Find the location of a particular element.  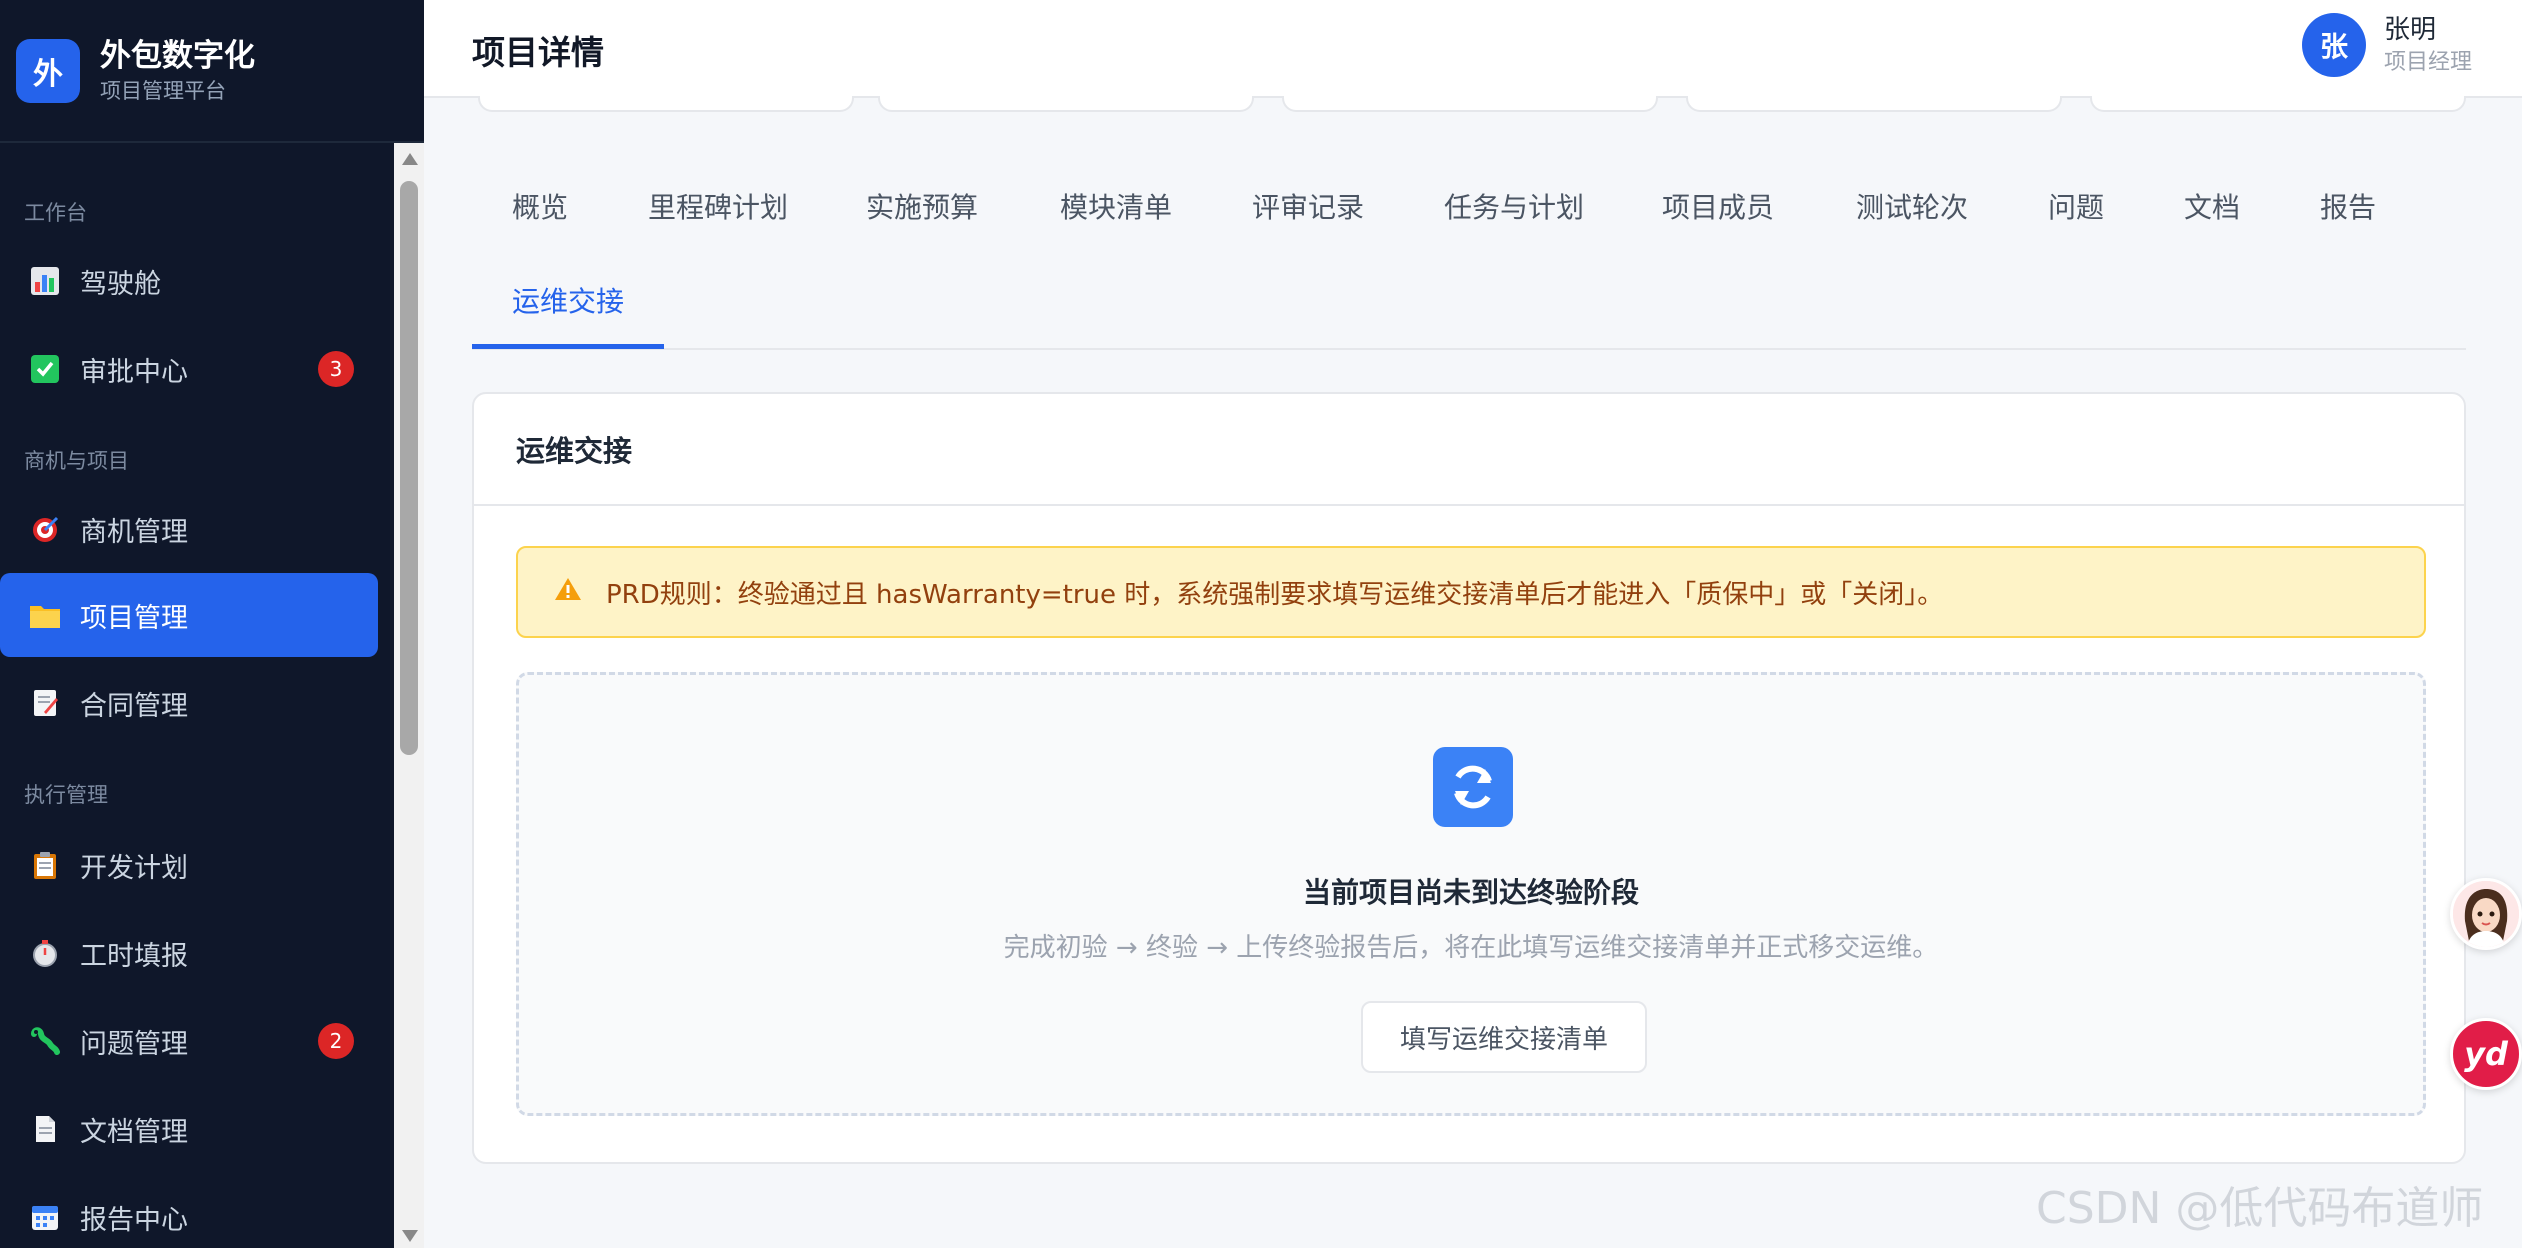

assistant-avatar-icon is located at coordinates (2486, 914).